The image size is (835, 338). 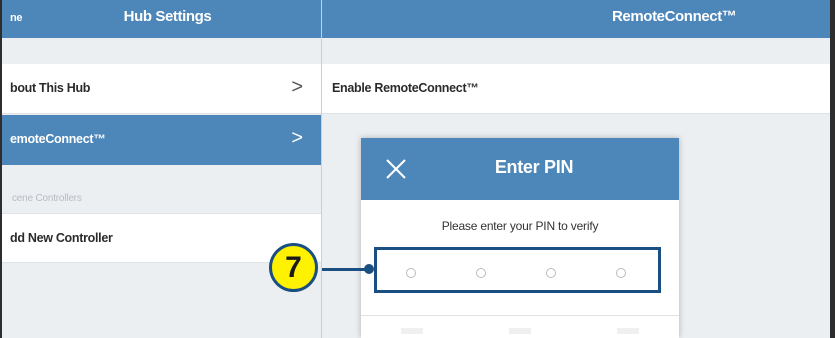 I want to click on step-number-badge: 7, so click(x=293, y=267).